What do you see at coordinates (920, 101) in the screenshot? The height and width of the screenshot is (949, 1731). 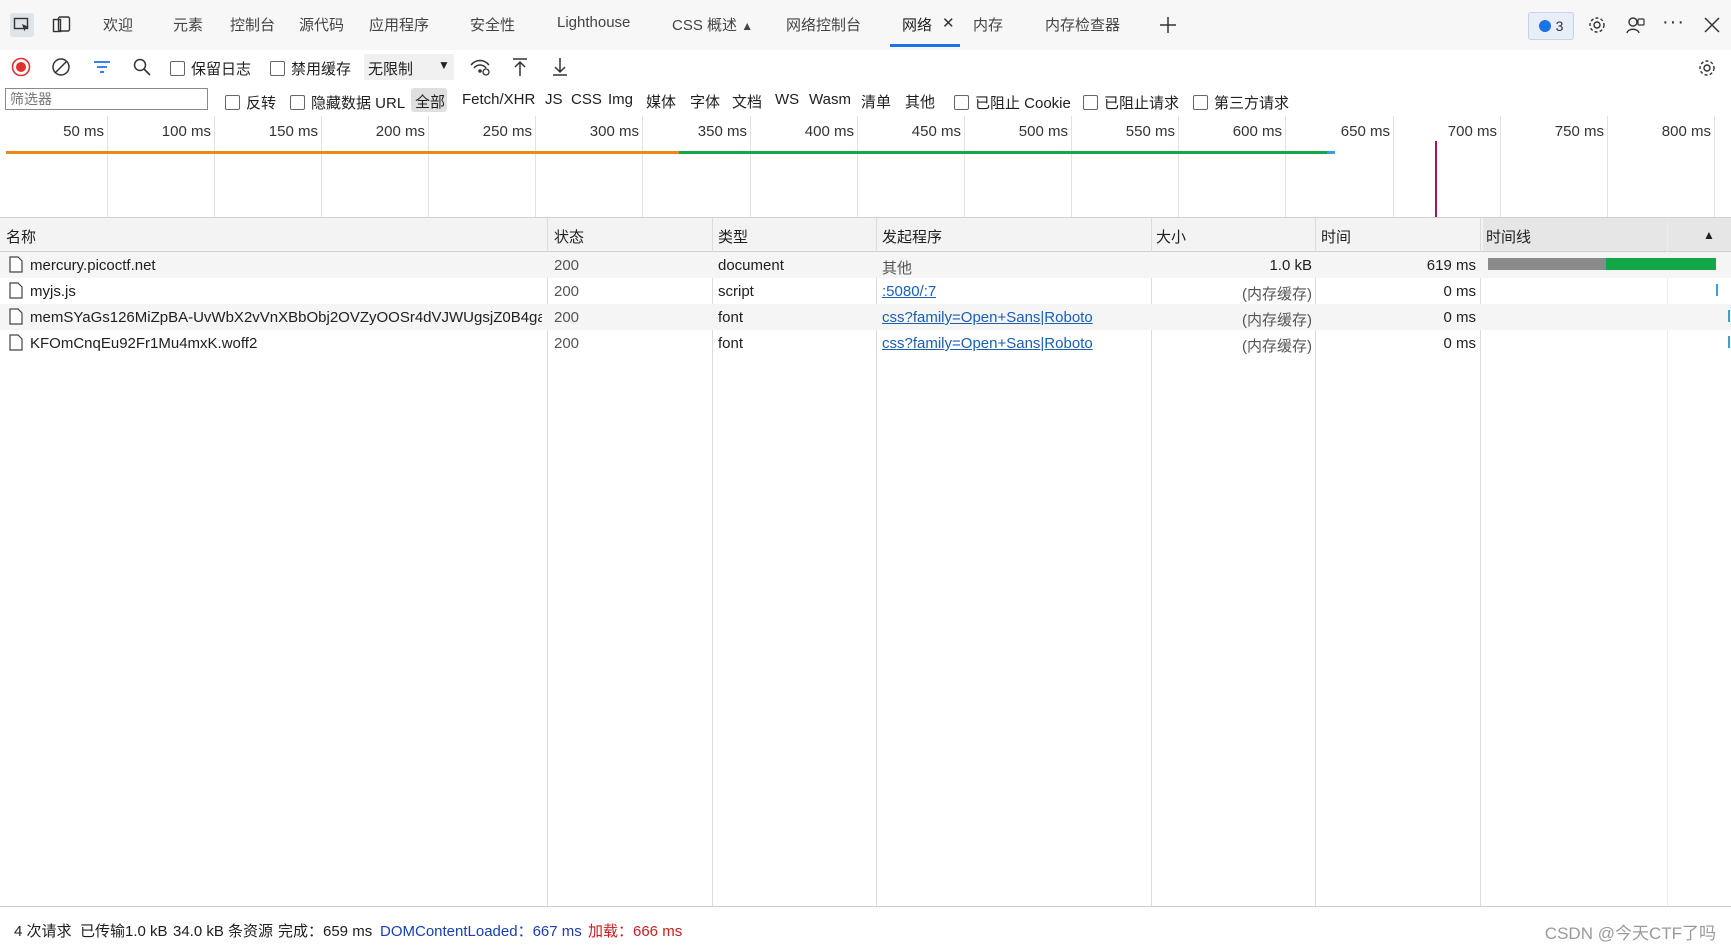 I see `filter-type-other: 其他` at bounding box center [920, 101].